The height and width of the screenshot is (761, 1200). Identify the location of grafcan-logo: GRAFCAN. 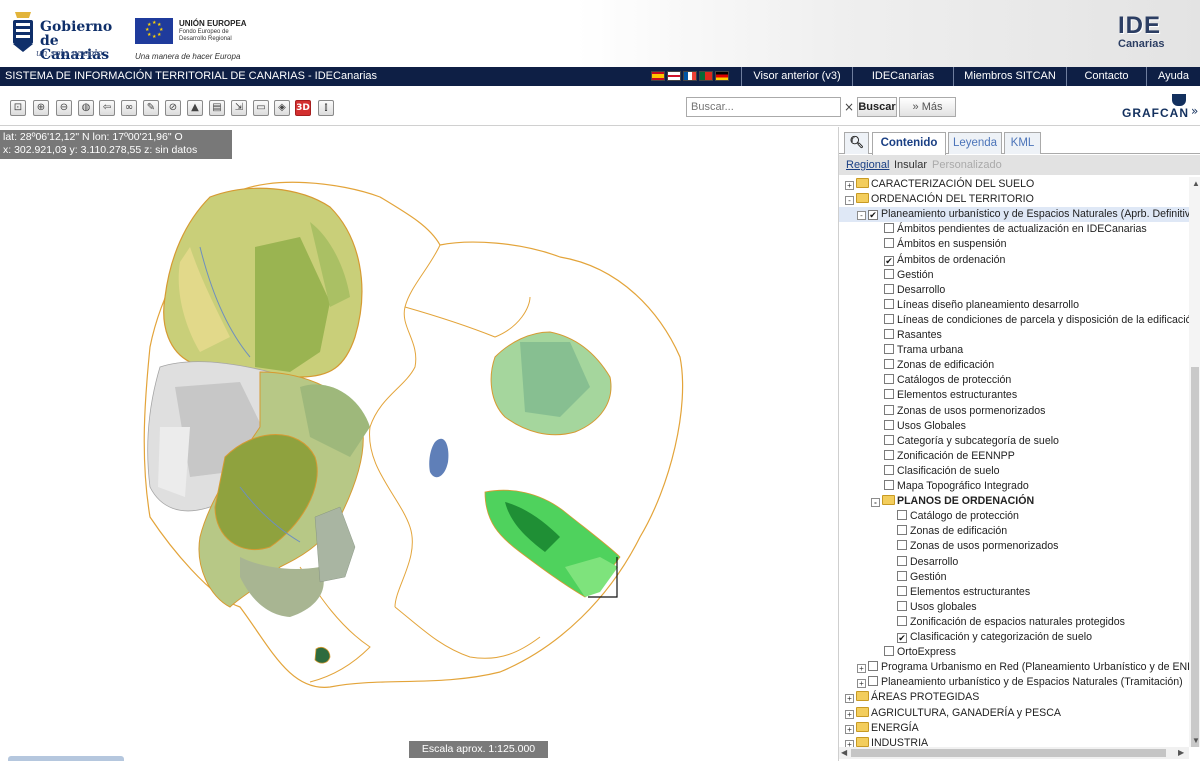
(1156, 107).